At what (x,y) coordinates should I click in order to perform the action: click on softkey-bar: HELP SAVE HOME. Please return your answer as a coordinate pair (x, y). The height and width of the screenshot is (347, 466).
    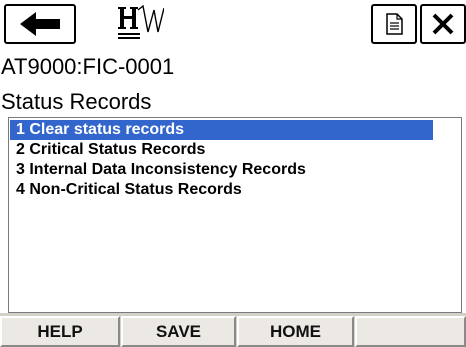
    Looking at the image, I should click on (233, 330).